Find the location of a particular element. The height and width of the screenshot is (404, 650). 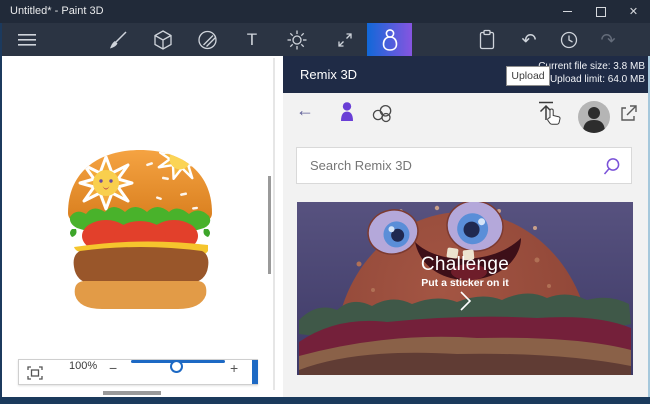

share-button is located at coordinates (629, 115).